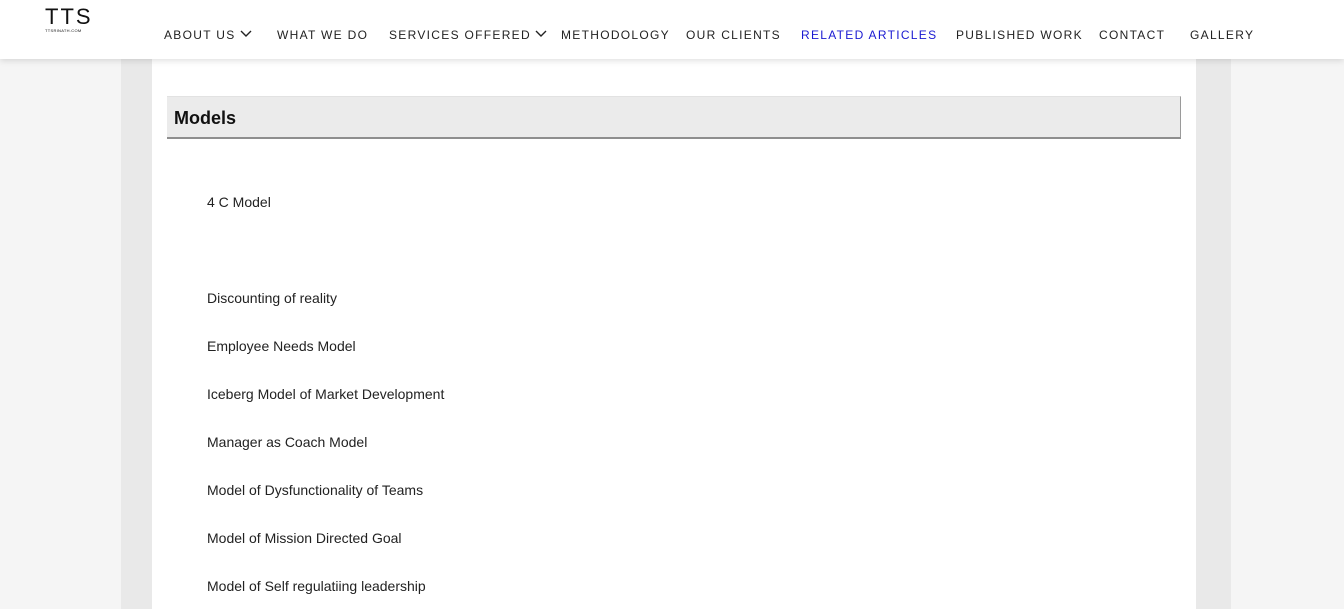  I want to click on model-link-discounting-of-reality: Discounting of reality, so click(272, 298).